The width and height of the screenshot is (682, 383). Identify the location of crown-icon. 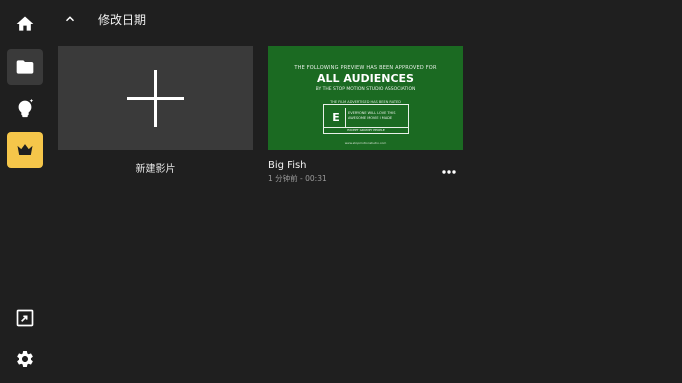
(25, 149).